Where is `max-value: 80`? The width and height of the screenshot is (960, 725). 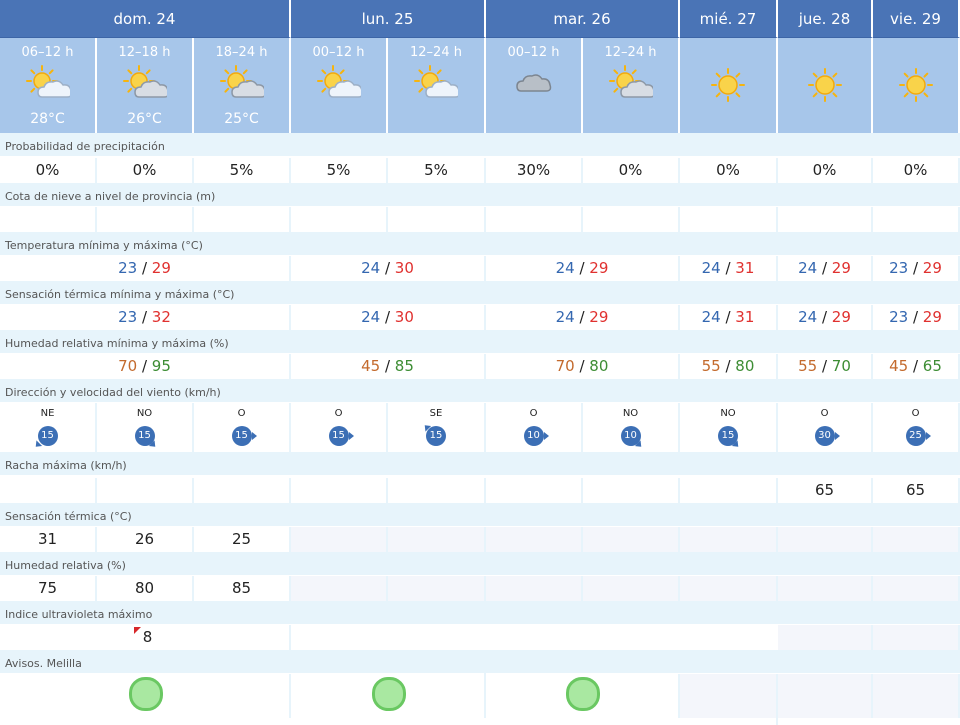 max-value: 80 is located at coordinates (599, 366).